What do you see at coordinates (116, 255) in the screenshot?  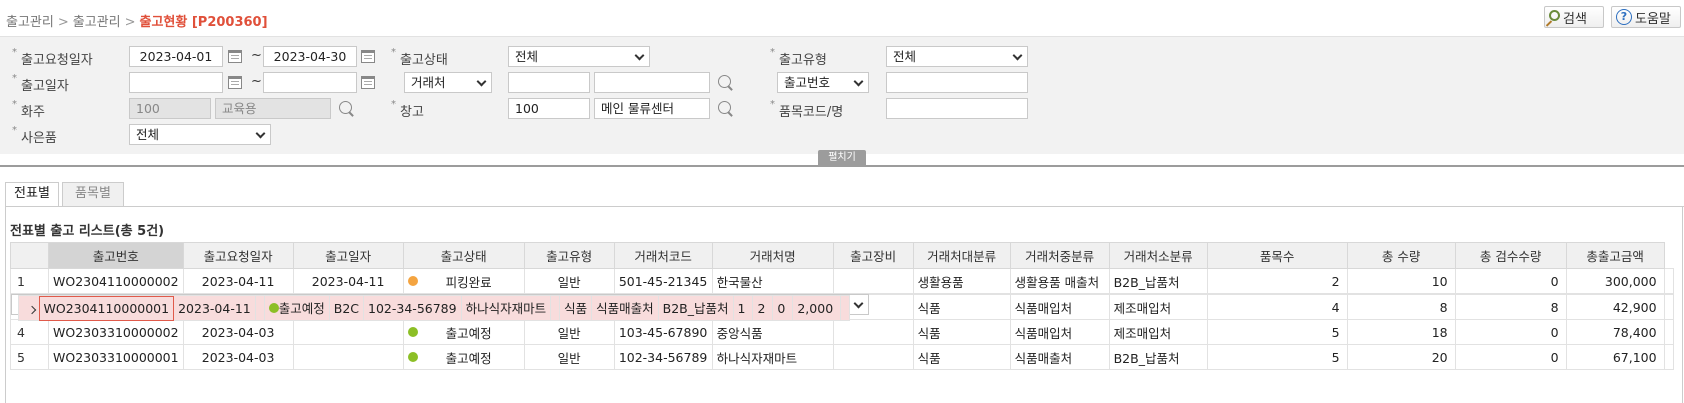 I see `column-header: 출고번호` at bounding box center [116, 255].